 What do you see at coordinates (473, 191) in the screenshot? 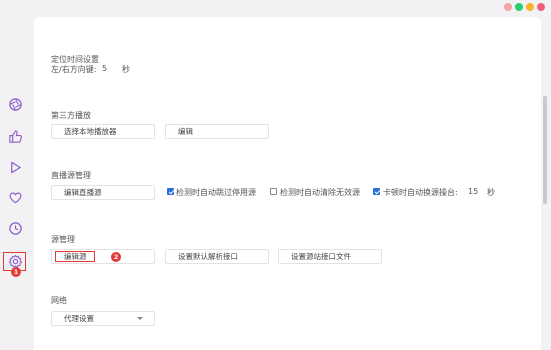
I see `stall-seconds-value: 15` at bounding box center [473, 191].